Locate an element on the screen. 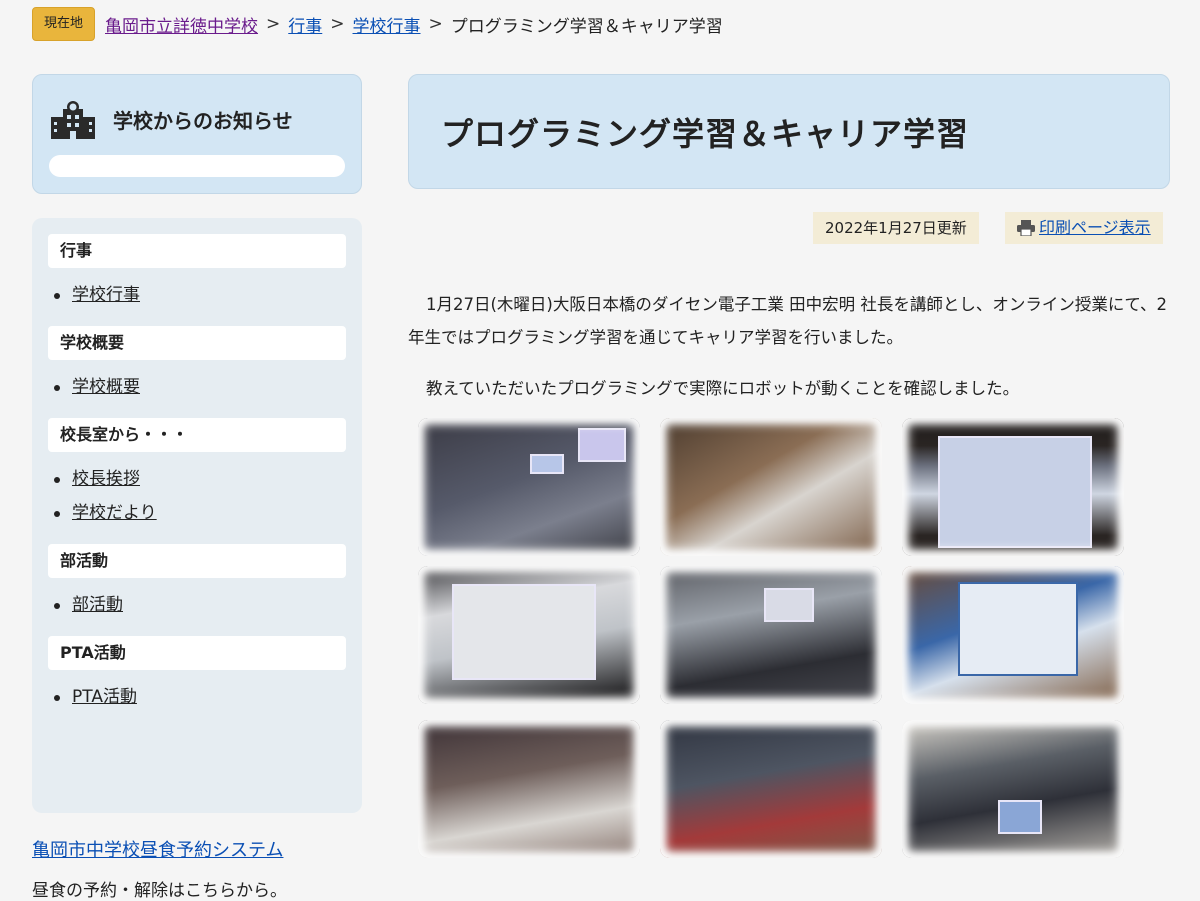  menu-section-pta: PTA活動 PTA活動 is located at coordinates (197, 682).